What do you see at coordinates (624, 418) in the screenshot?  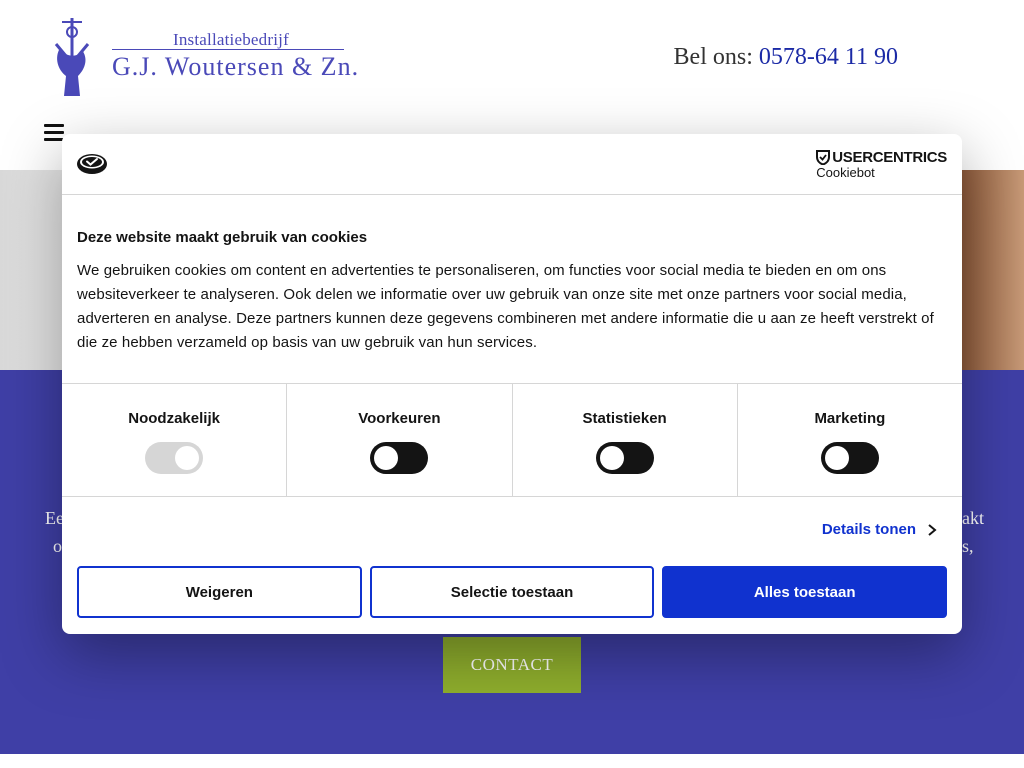 I see `category-label: Statistieken` at bounding box center [624, 418].